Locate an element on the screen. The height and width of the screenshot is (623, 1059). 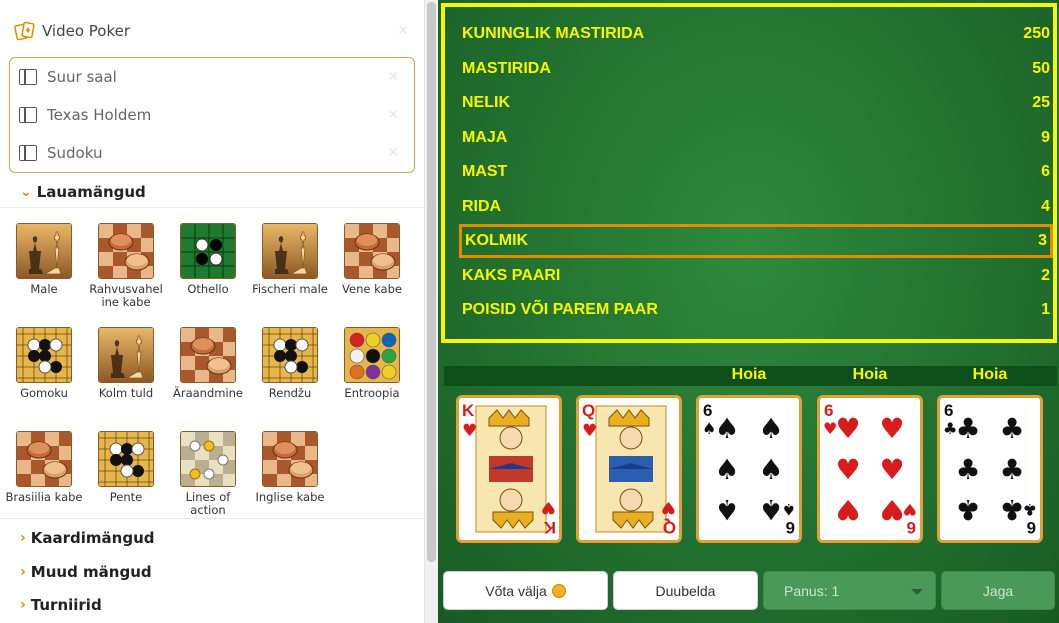
playing-card-k-hearts: K ♥ K ♥ is located at coordinates (509, 469).